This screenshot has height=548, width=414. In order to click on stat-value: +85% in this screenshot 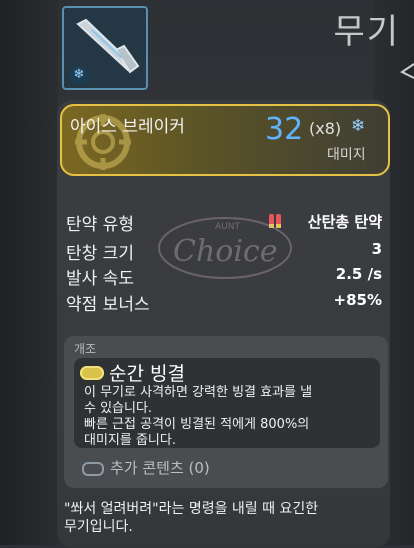, I will do `click(357, 300)`.